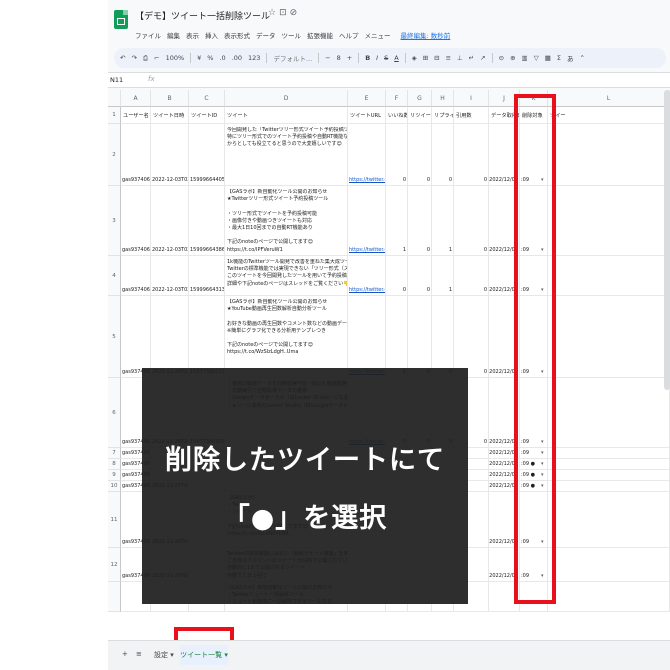 The image size is (670, 670). Describe the element at coordinates (207, 115) in the screenshot. I see `header-cell-tweet_id: ツイートID` at that location.